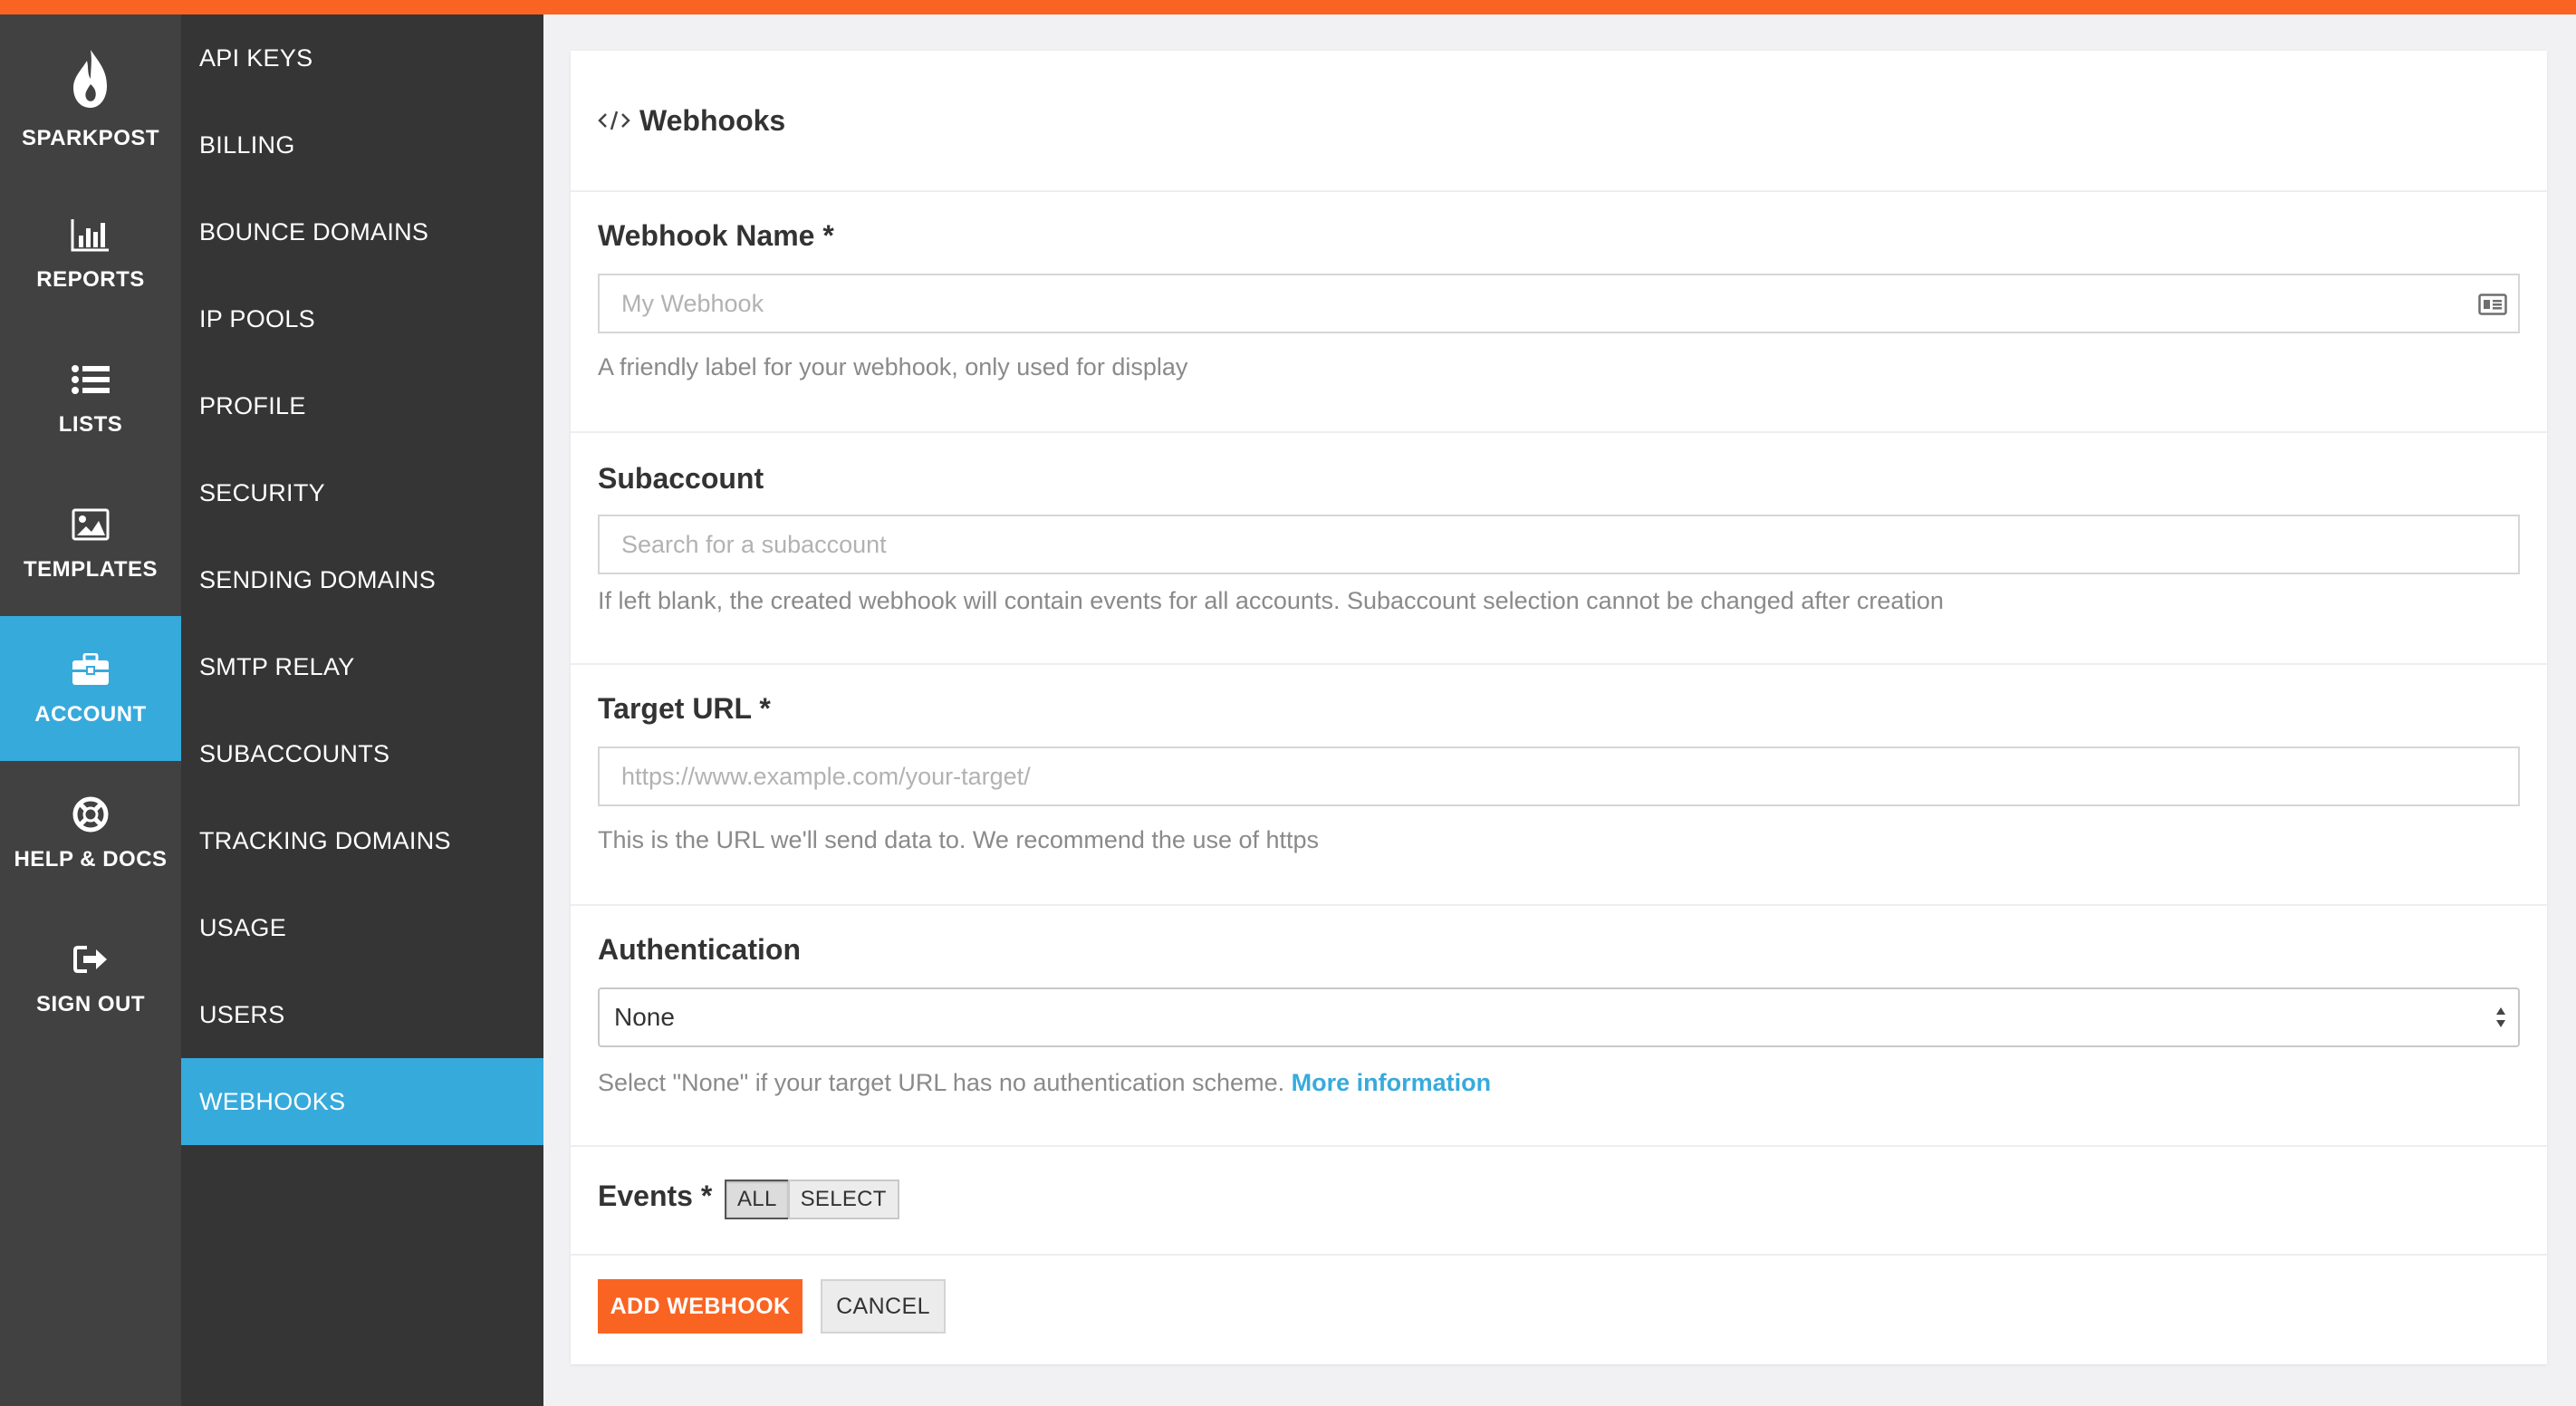 Image resolution: width=2576 pixels, height=1406 pixels. Describe the element at coordinates (1559, 776) in the screenshot. I see `target-url-input` at that location.